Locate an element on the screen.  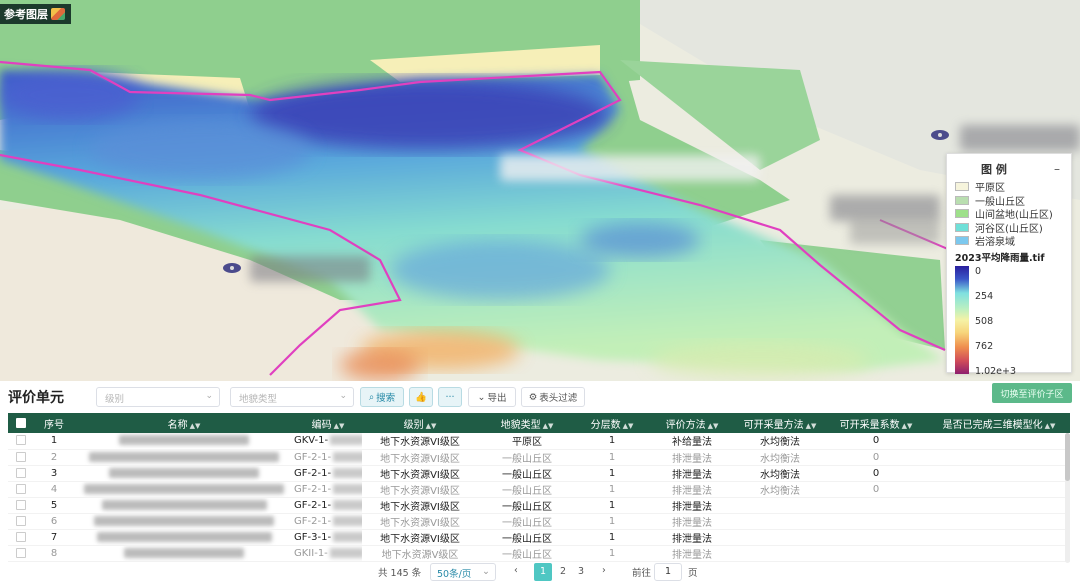
legend-raster-title: 2023平均降雨量.tif is located at coordinates (1000, 258).